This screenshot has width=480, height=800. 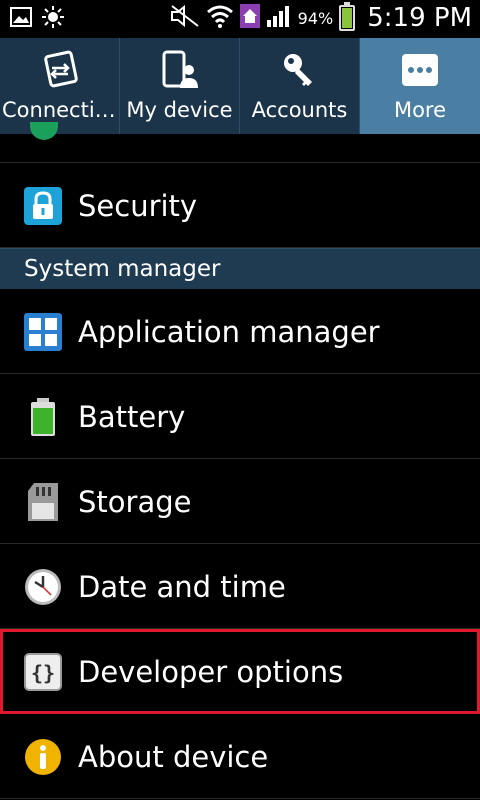 What do you see at coordinates (185, 18) in the screenshot?
I see `mute-icon` at bounding box center [185, 18].